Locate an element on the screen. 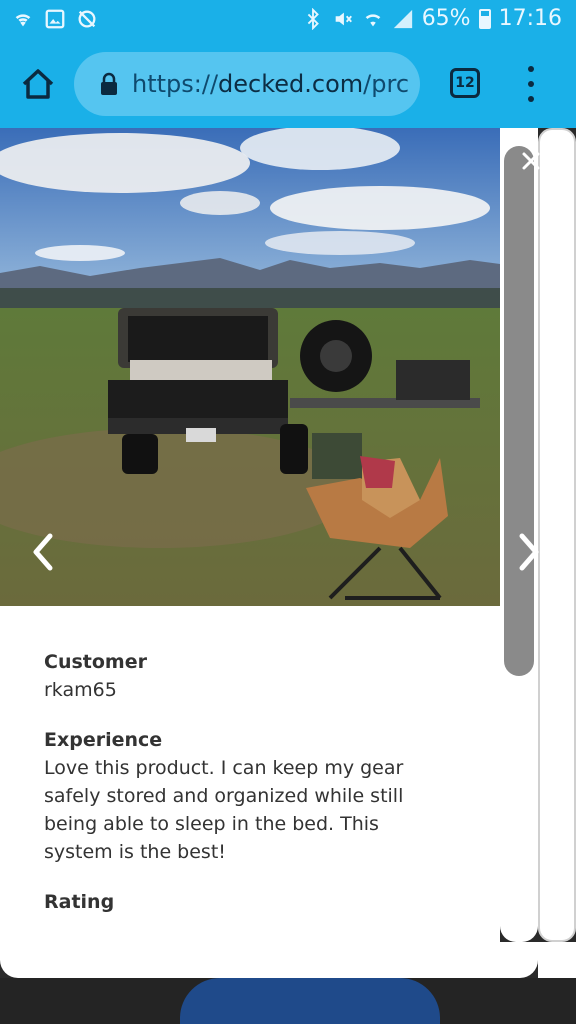 The image size is (576, 1024). more-menu-icon is located at coordinates (531, 84).